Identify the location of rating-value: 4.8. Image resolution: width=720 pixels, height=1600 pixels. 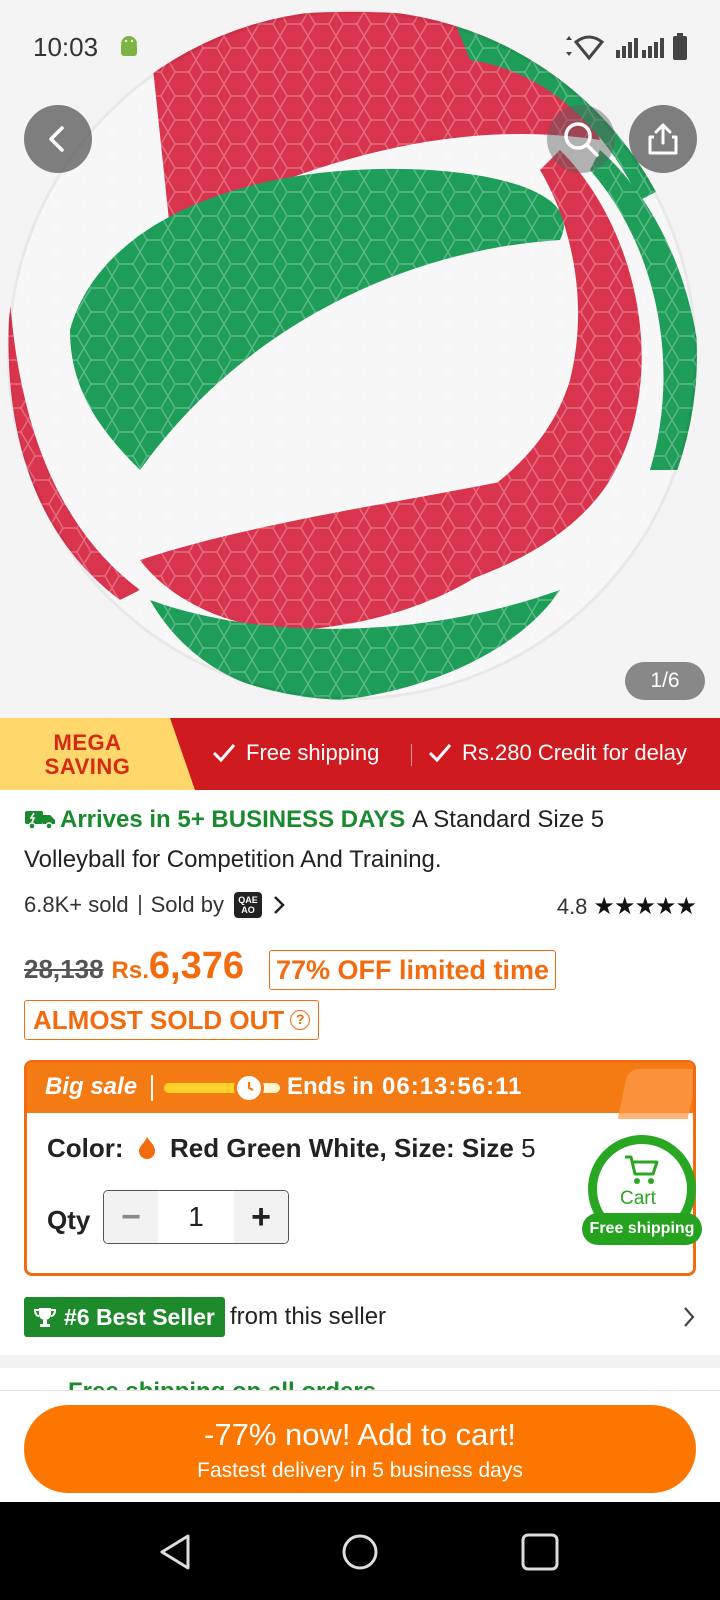
(572, 906).